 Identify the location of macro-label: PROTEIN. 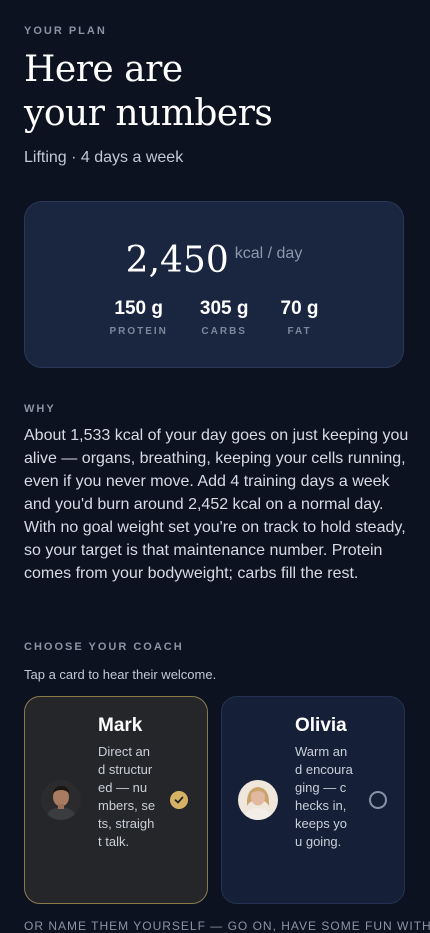
(138, 331).